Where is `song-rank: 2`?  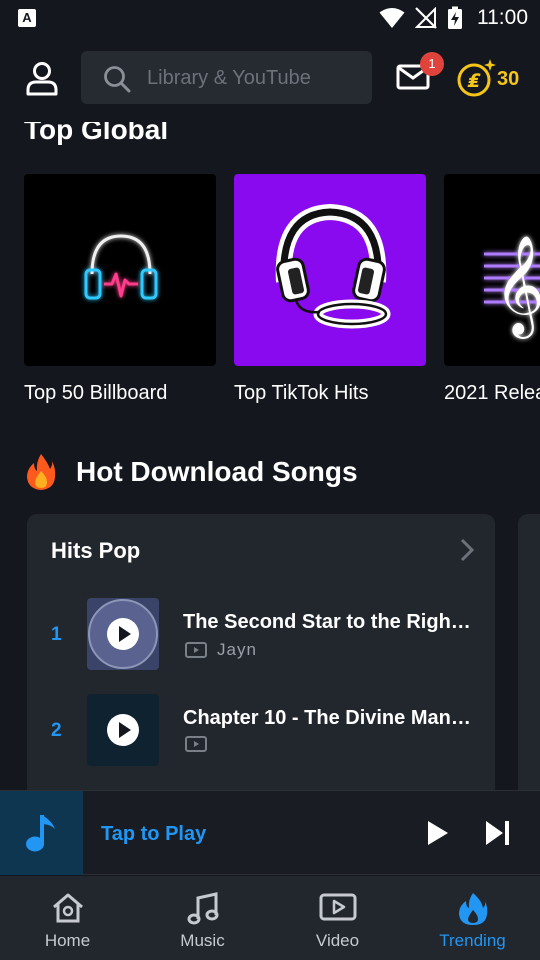
song-rank: 2 is located at coordinates (56, 730).